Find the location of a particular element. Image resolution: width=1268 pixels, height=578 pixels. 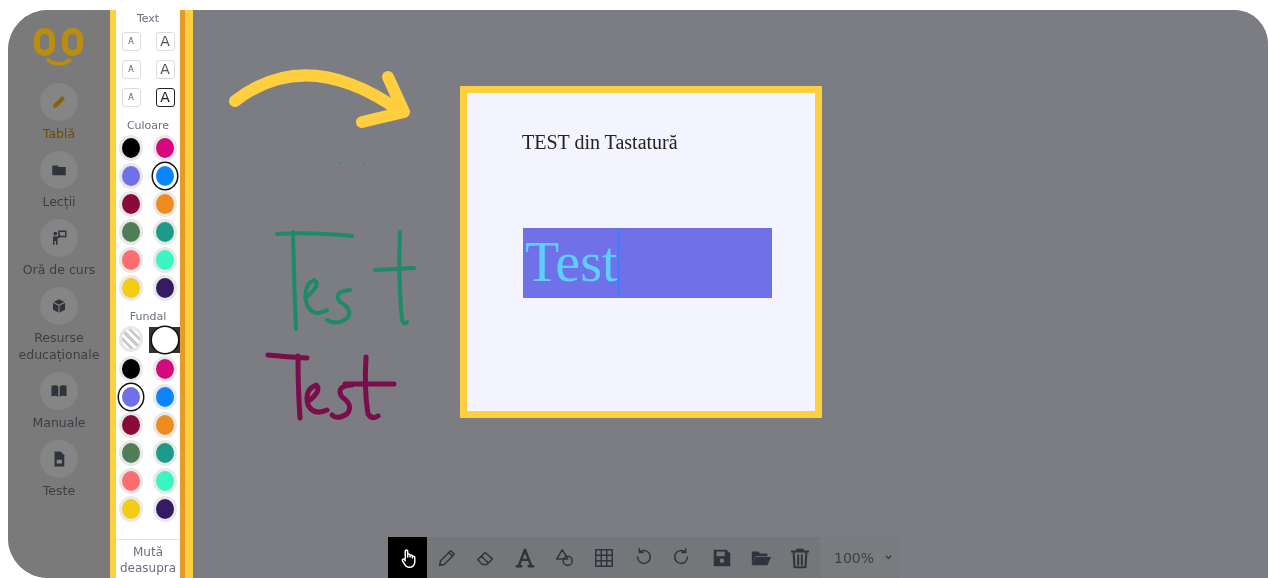

trash-icon is located at coordinates (800, 557).